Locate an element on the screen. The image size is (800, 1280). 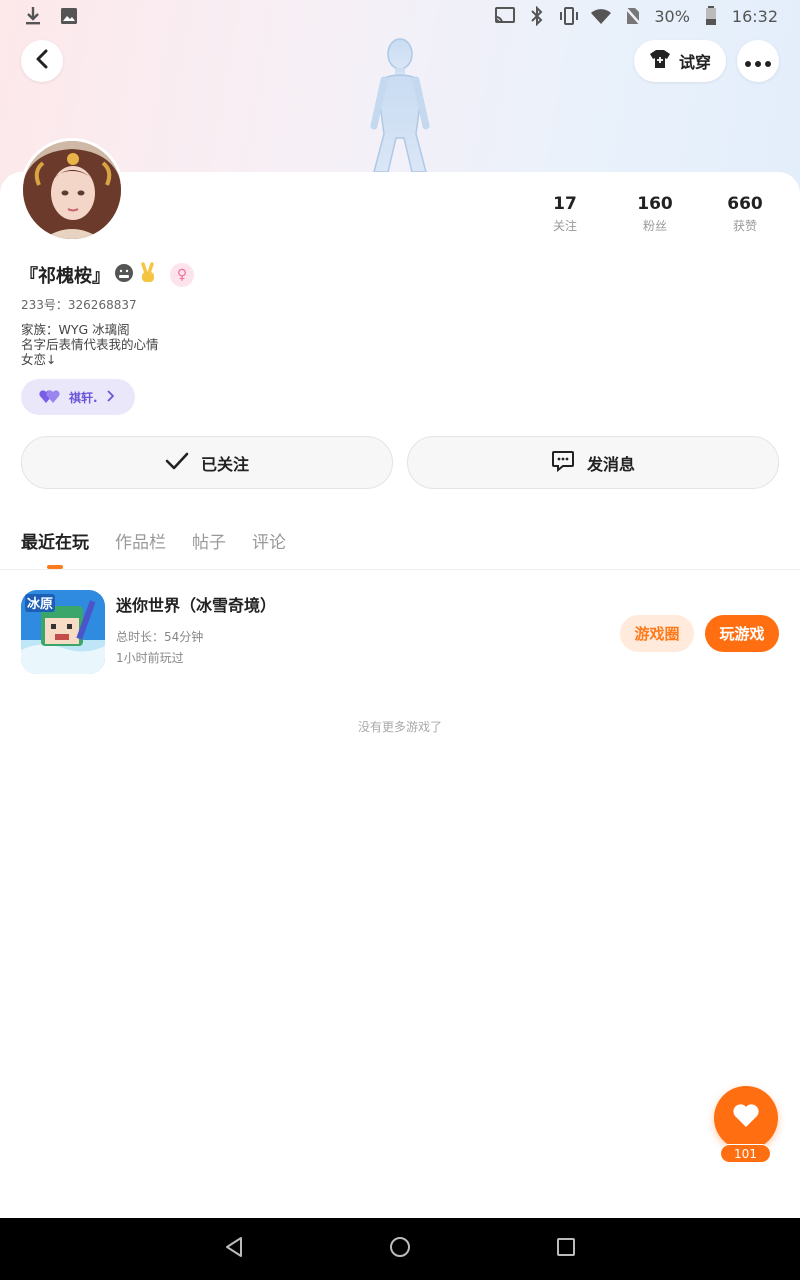
battery-icon is located at coordinates (711, 16).